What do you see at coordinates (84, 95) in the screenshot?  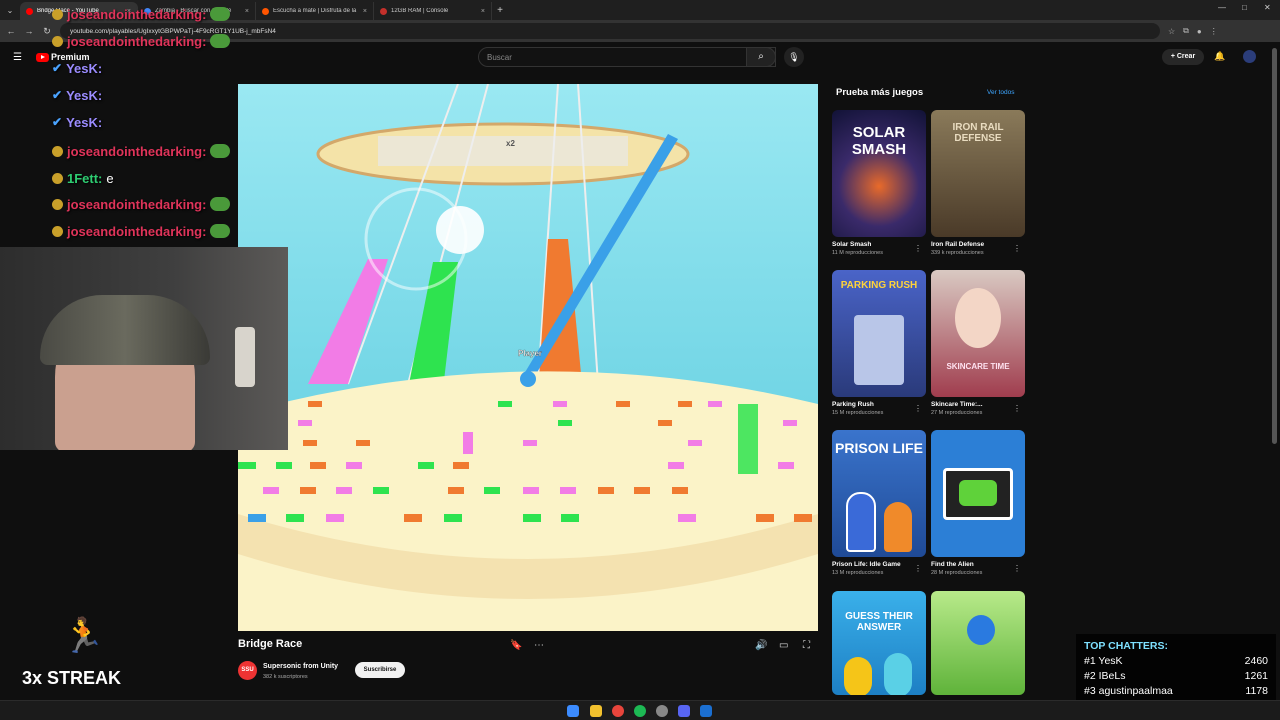 I see `chat-username: YesK:` at bounding box center [84, 95].